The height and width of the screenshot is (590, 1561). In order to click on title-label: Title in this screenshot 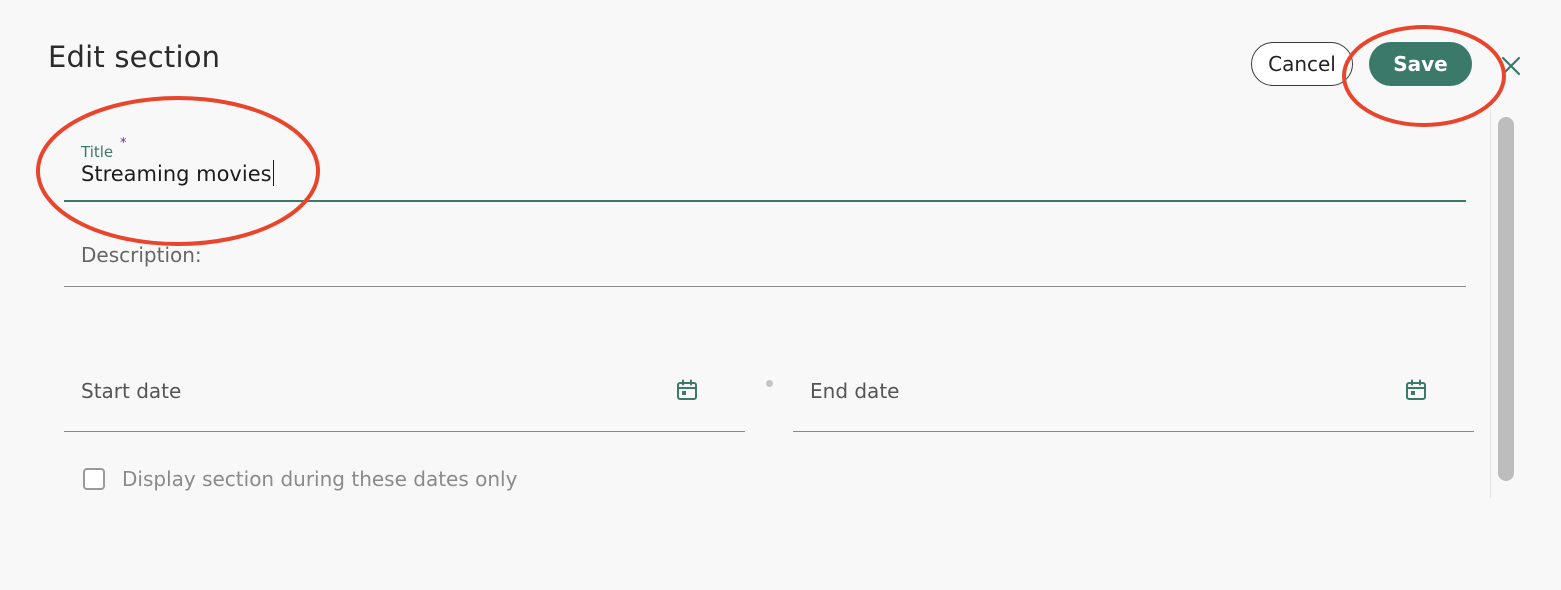, I will do `click(97, 152)`.